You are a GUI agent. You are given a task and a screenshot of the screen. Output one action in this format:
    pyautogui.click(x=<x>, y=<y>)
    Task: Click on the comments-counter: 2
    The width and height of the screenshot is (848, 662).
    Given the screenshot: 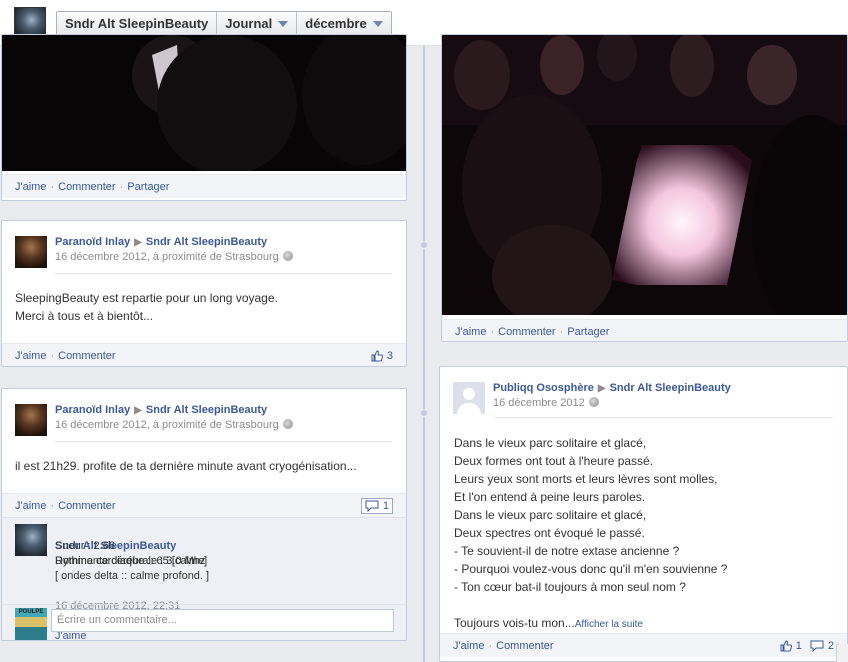 What is the action you would take?
    pyautogui.click(x=822, y=646)
    